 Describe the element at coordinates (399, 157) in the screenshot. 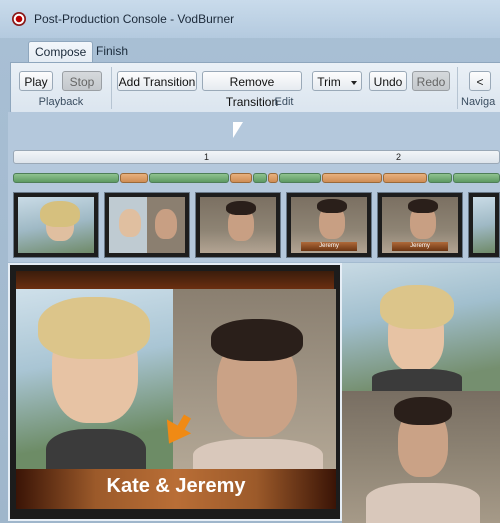

I see `ruler-label: 2` at that location.